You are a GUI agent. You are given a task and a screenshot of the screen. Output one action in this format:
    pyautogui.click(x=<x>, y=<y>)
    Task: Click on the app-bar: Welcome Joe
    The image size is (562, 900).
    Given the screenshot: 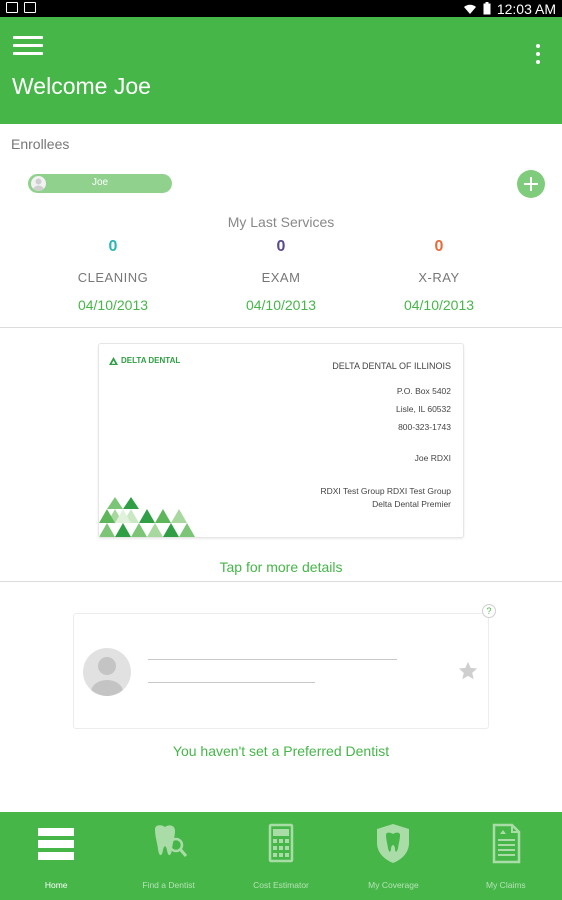 What is the action you would take?
    pyautogui.click(x=281, y=70)
    